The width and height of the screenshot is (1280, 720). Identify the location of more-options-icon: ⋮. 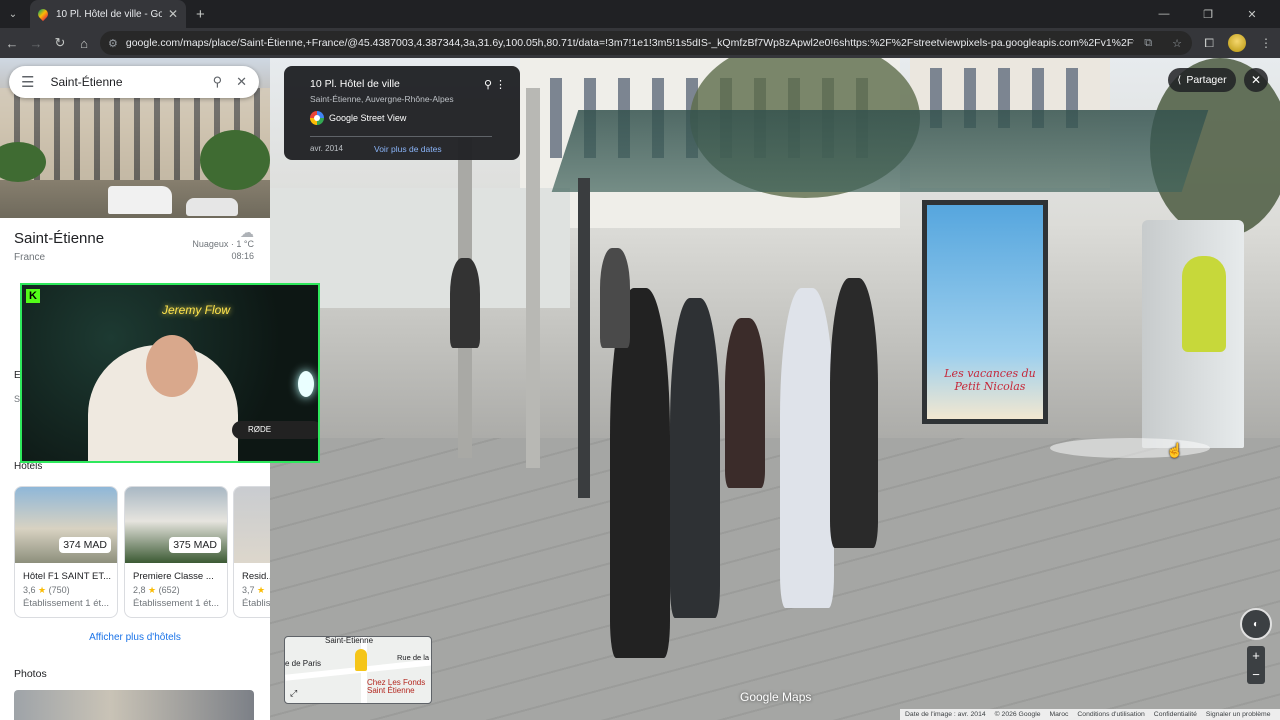
(500, 84).